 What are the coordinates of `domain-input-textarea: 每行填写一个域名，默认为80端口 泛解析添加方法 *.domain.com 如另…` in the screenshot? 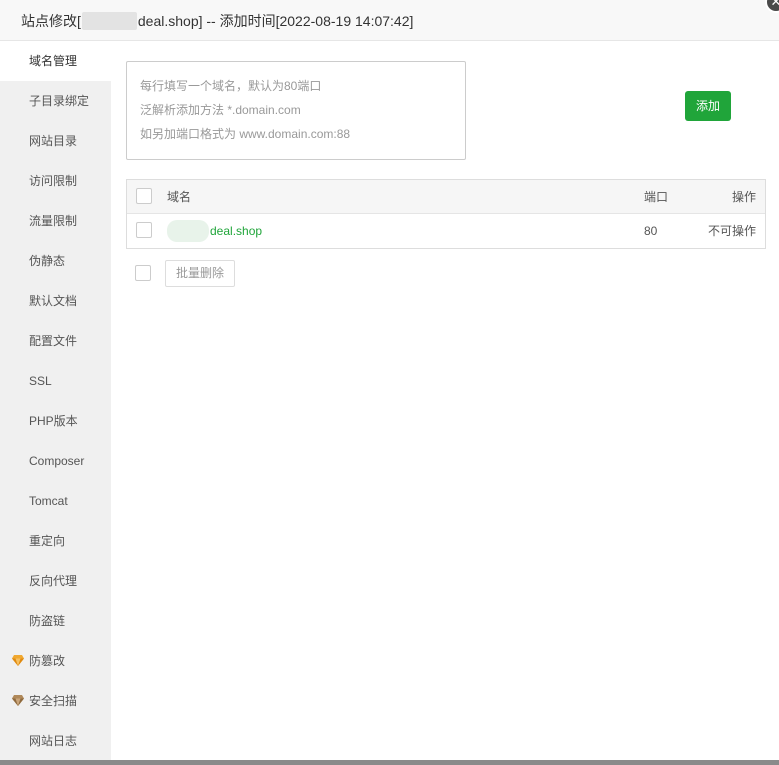 It's located at (296, 110).